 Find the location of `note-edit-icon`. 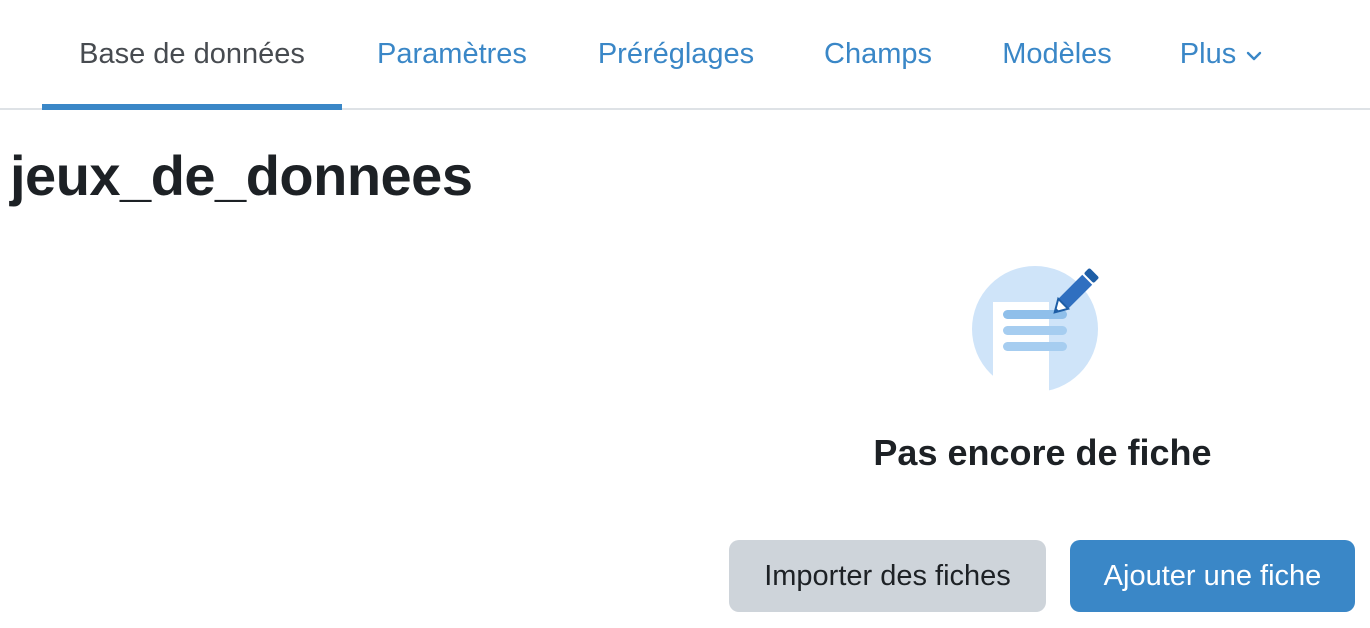

note-edit-icon is located at coordinates (1035, 329).